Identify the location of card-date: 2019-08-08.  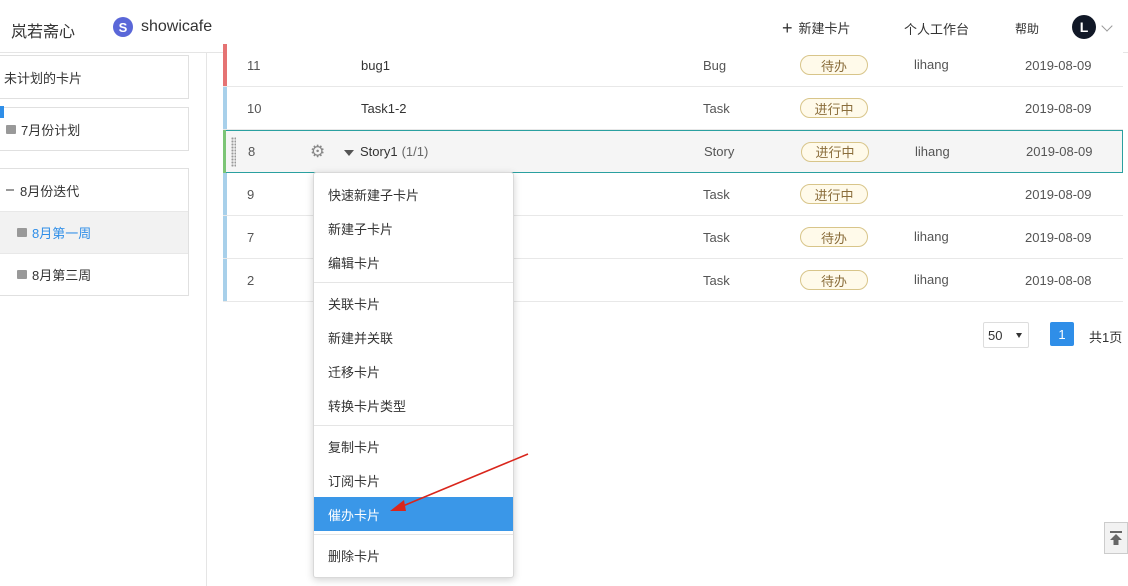
(1058, 280).